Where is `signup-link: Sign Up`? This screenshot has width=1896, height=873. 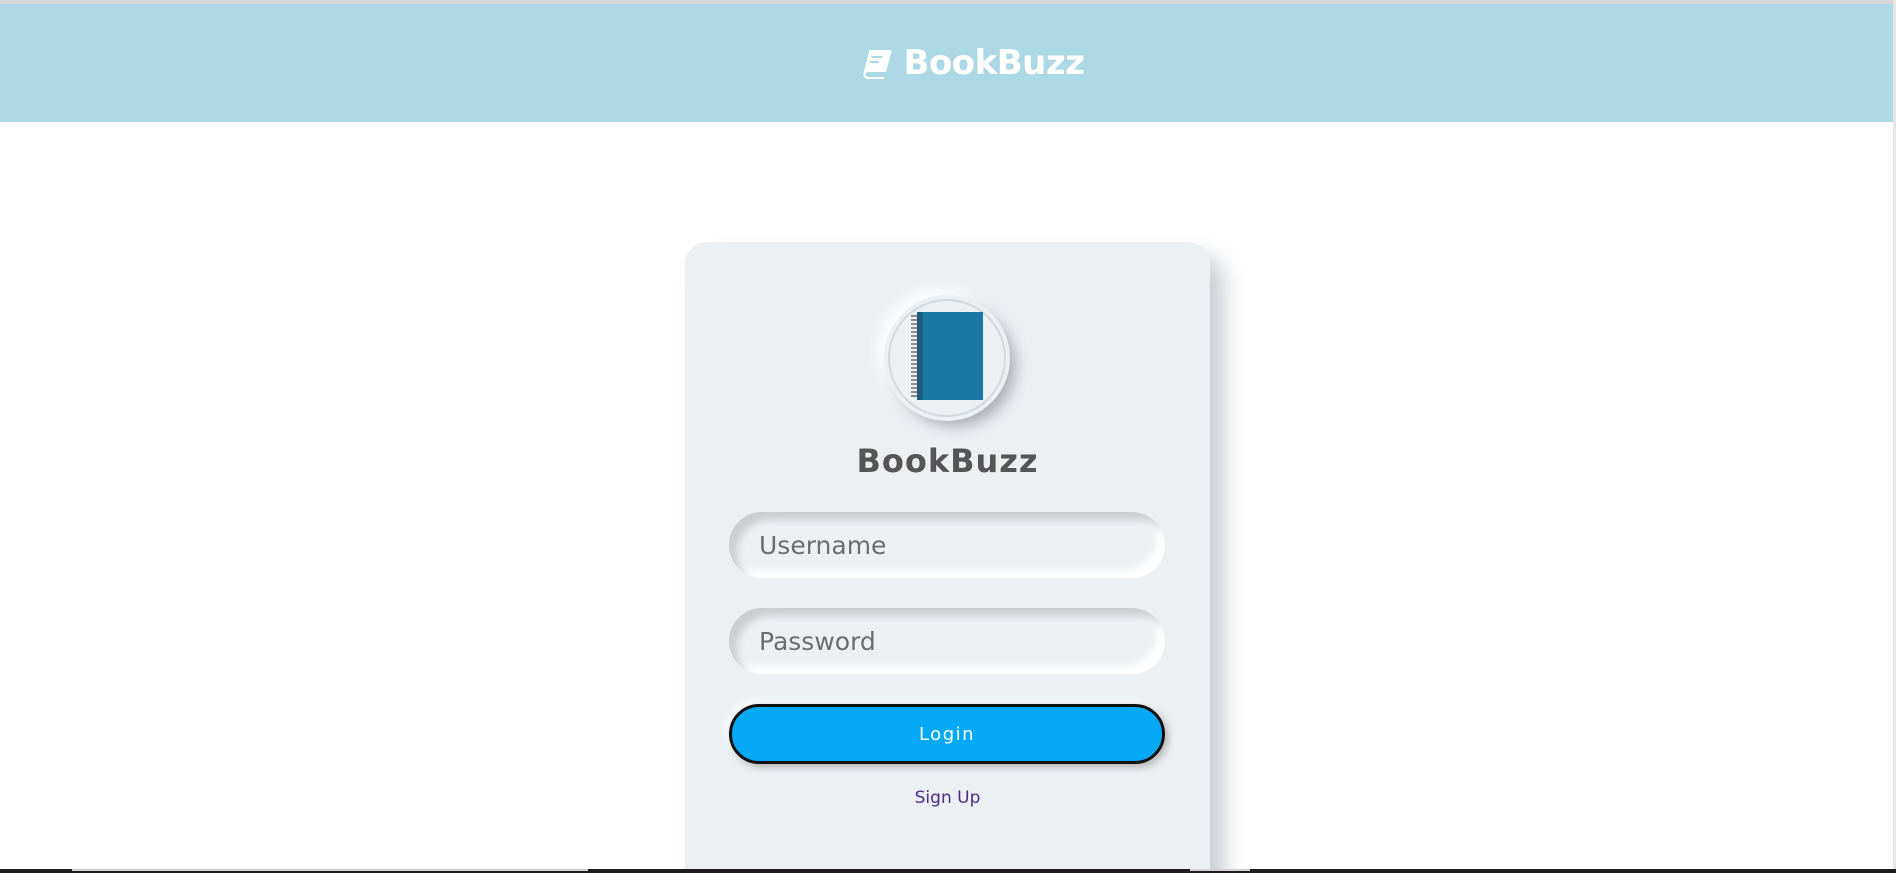 signup-link: Sign Up is located at coordinates (947, 798).